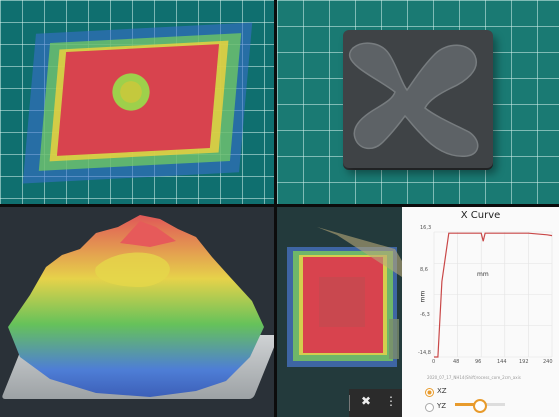  Describe the element at coordinates (456, 362) in the screenshot. I see `x-tick-label: 48` at that location.